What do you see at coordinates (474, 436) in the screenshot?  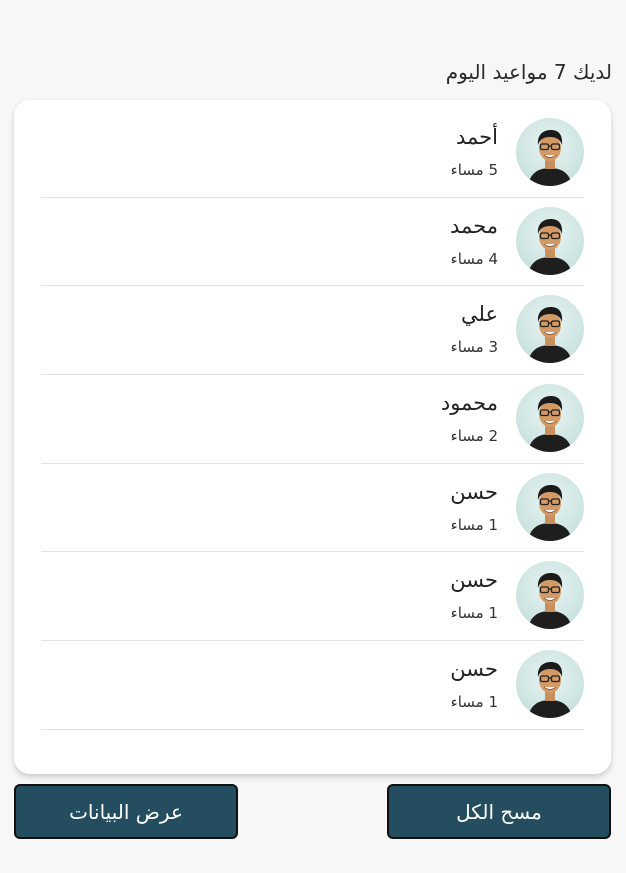 I see `appointment-time: 2 مساء` at bounding box center [474, 436].